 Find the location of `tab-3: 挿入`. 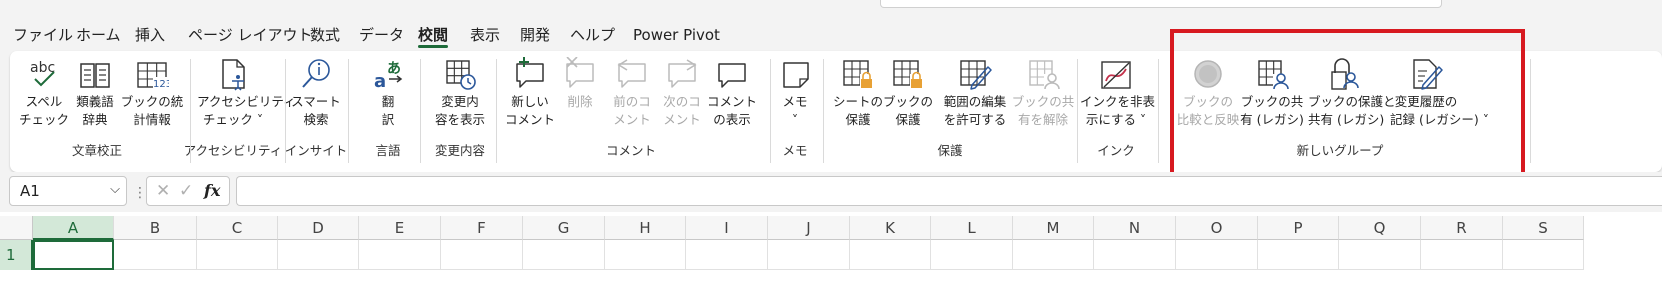

tab-3: 挿入 is located at coordinates (150, 35).